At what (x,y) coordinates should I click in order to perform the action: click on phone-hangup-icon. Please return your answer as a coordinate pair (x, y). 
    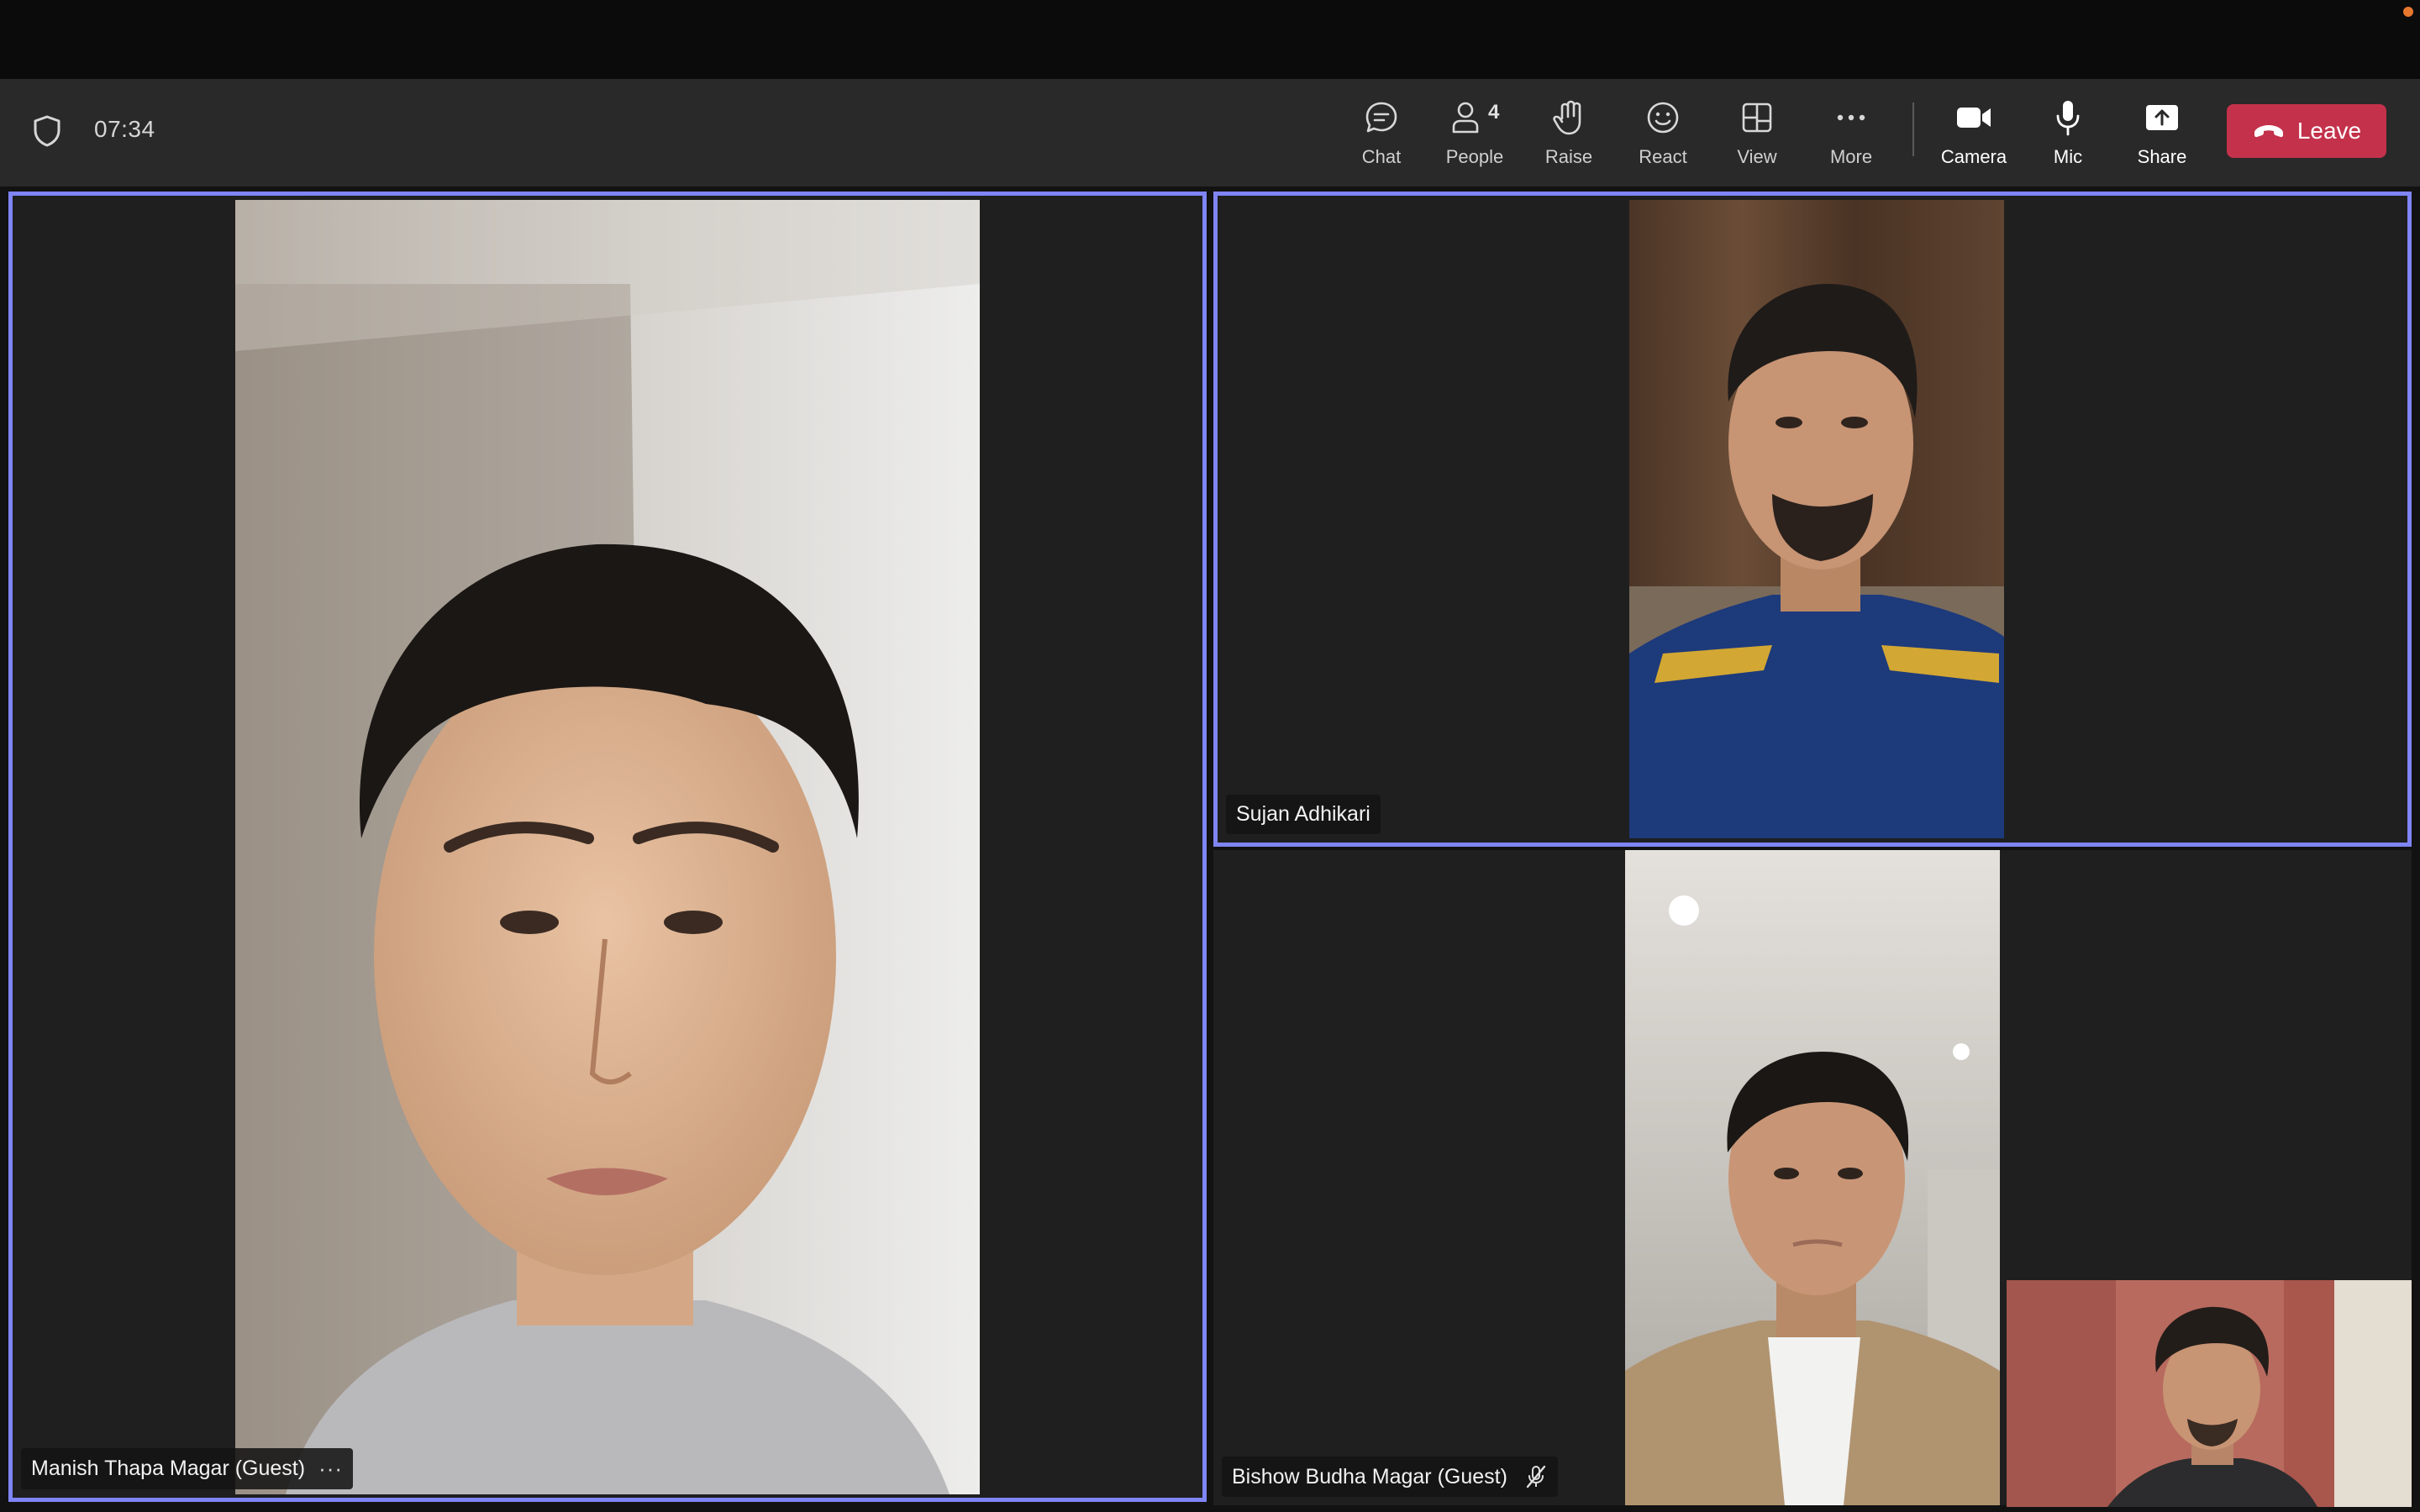
    Looking at the image, I should click on (2268, 131).